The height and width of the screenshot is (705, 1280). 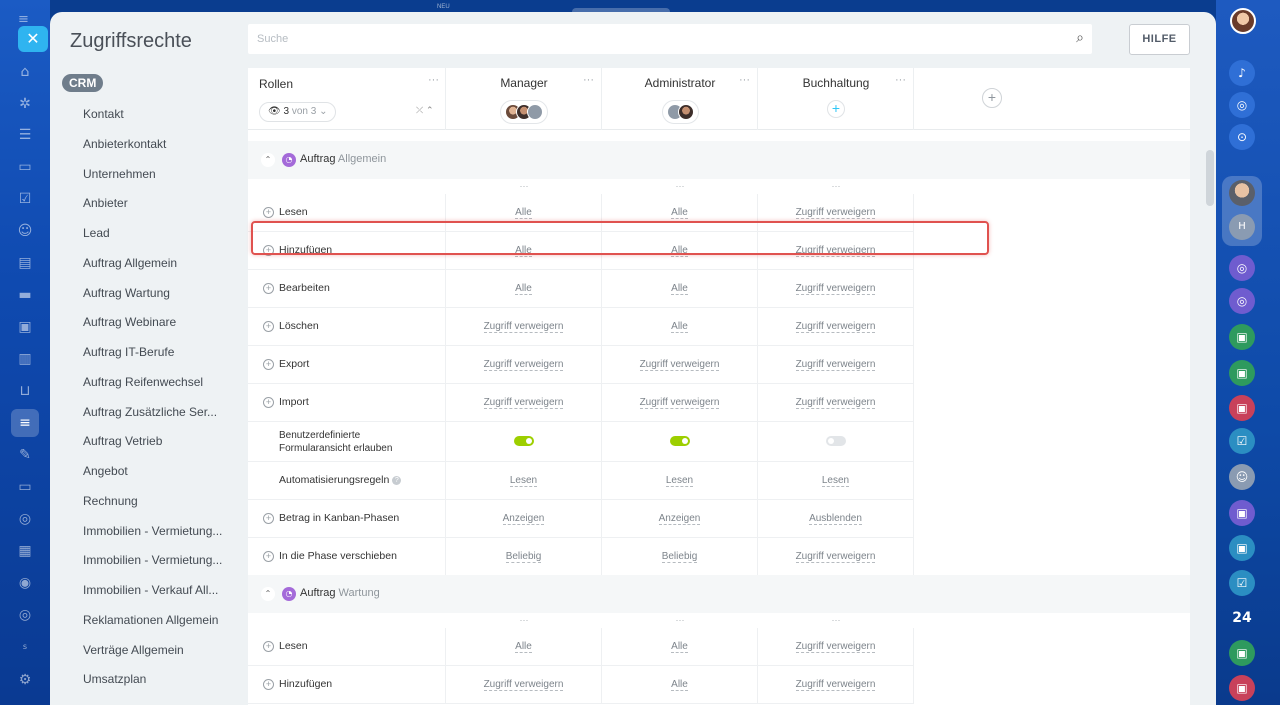 What do you see at coordinates (268, 160) in the screenshot?
I see `chevron-up-icon: ⌃` at bounding box center [268, 160].